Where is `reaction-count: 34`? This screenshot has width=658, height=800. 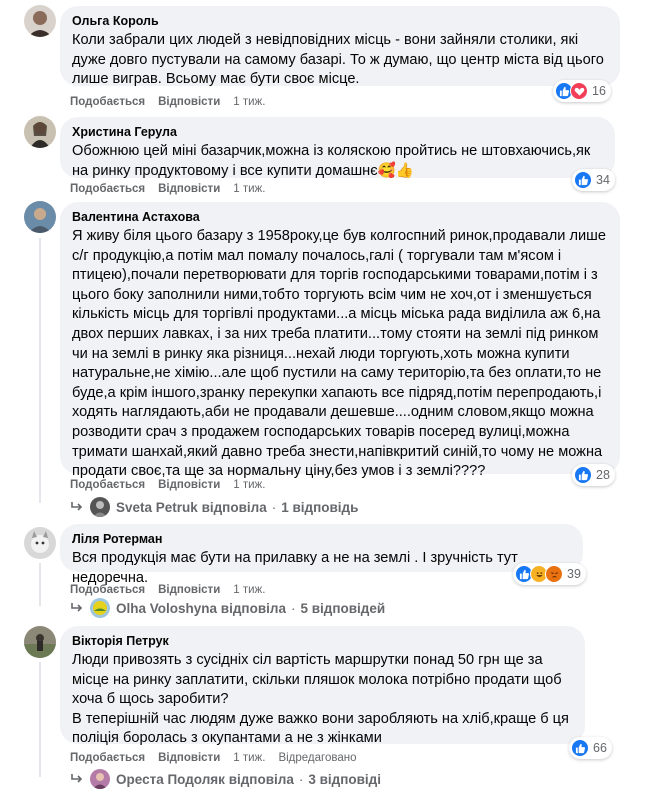 reaction-count: 34 is located at coordinates (603, 180).